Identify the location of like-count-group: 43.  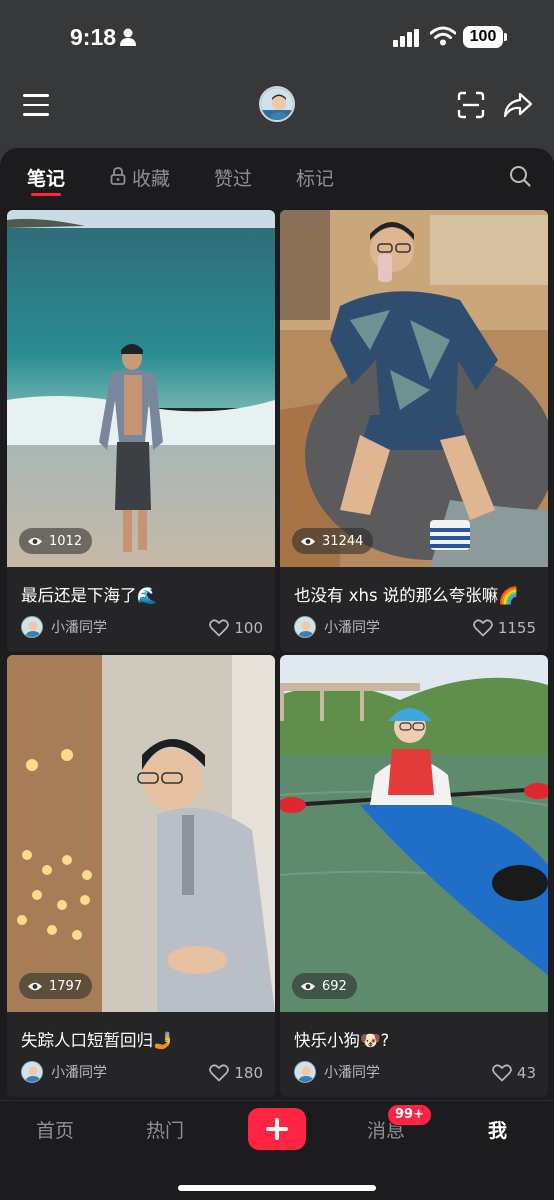
(514, 1073).